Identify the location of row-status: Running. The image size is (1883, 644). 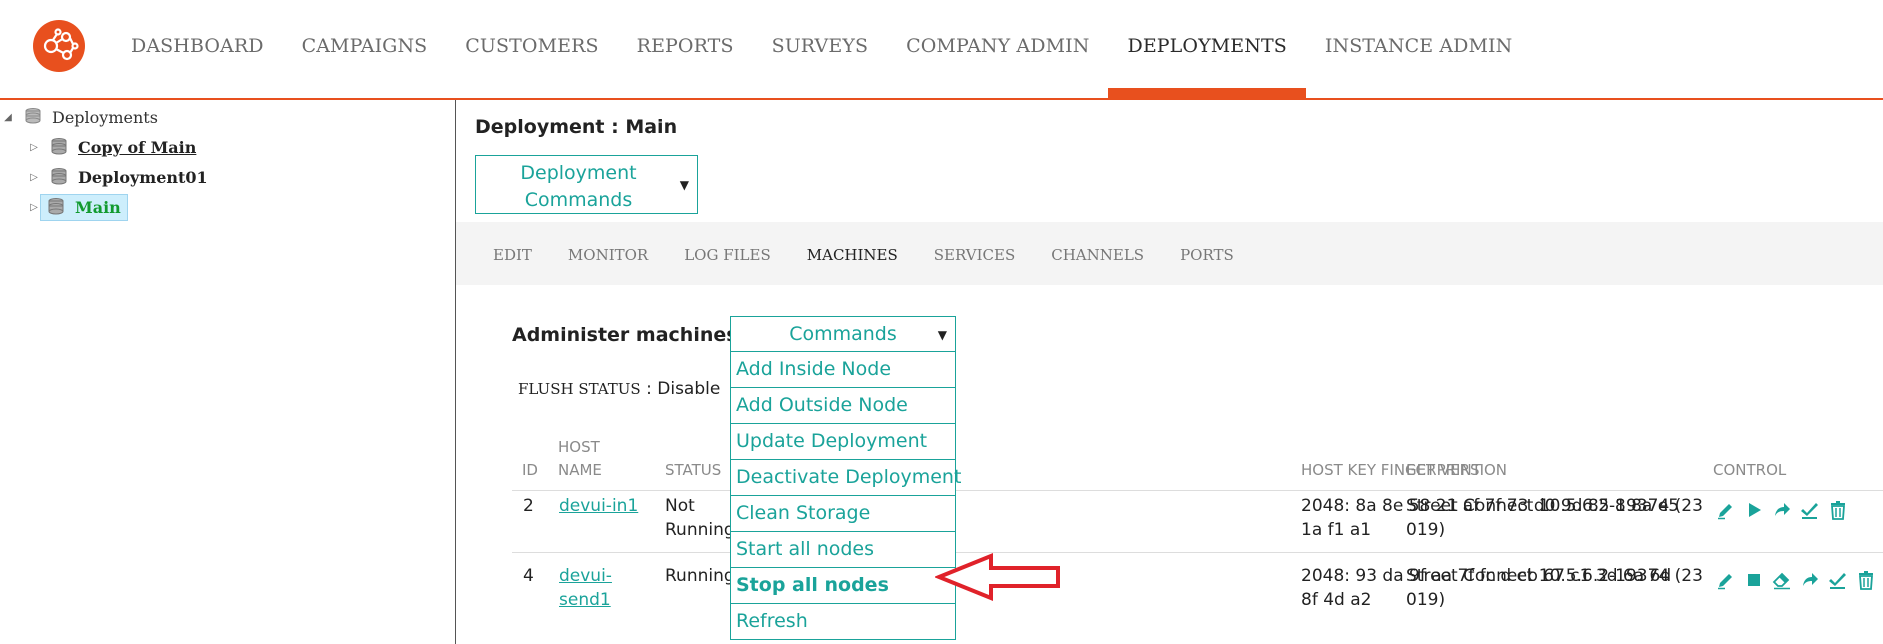
(700, 576).